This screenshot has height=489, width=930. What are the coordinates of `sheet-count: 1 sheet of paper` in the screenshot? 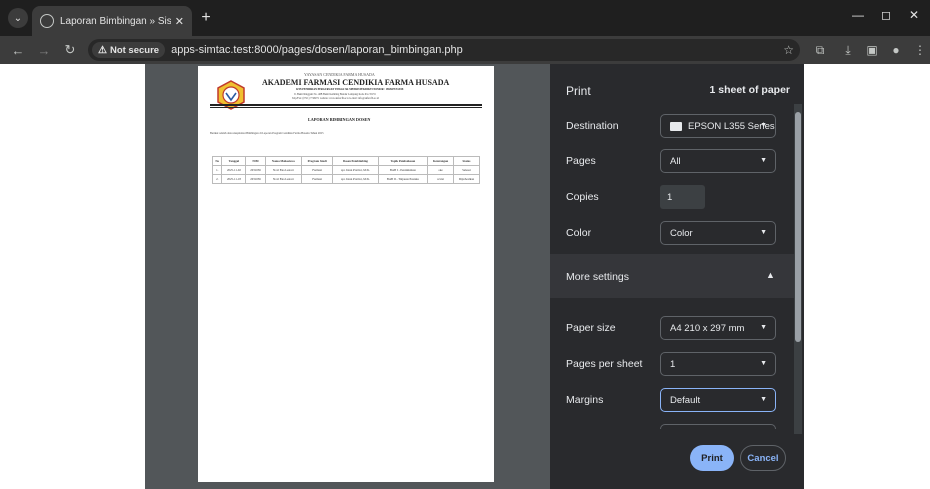 It's located at (749, 90).